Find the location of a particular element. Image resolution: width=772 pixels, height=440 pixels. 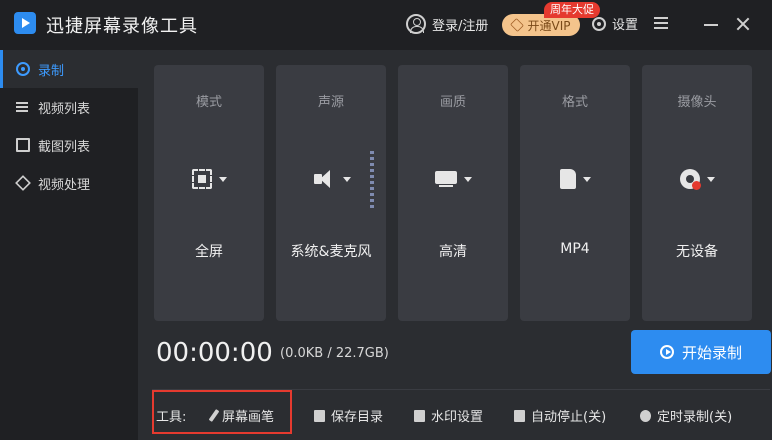

fullscreen-icon is located at coordinates (201, 179).